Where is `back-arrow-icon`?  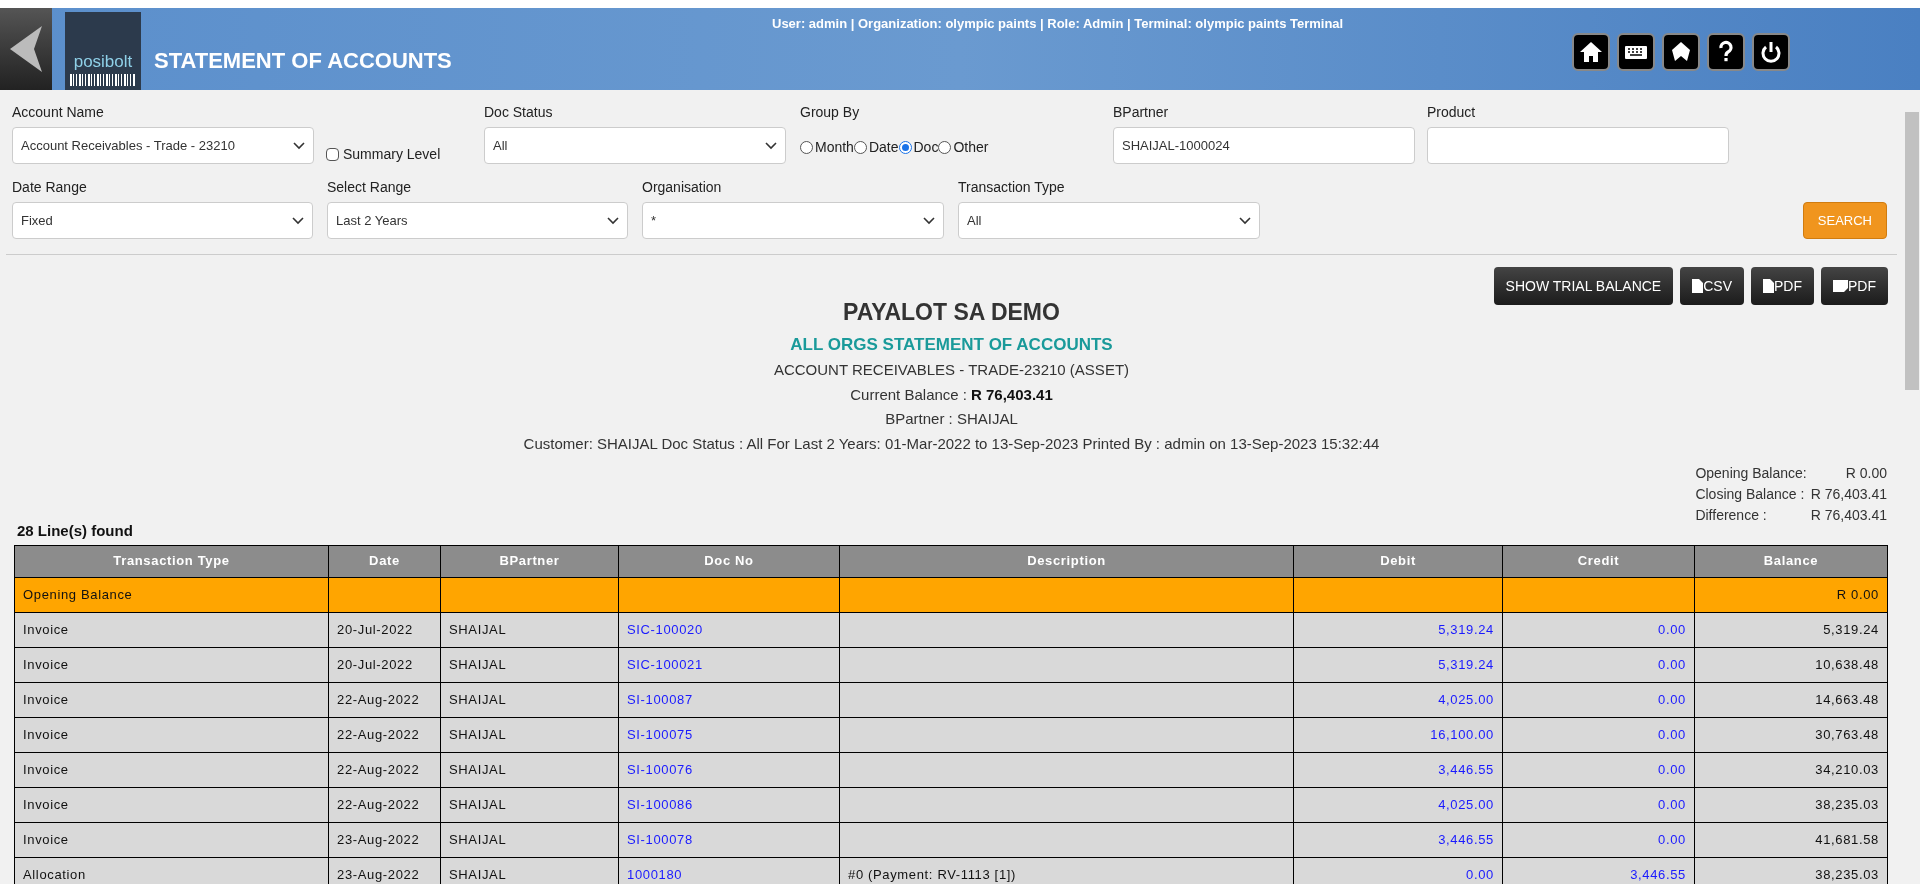 back-arrow-icon is located at coordinates (26, 49).